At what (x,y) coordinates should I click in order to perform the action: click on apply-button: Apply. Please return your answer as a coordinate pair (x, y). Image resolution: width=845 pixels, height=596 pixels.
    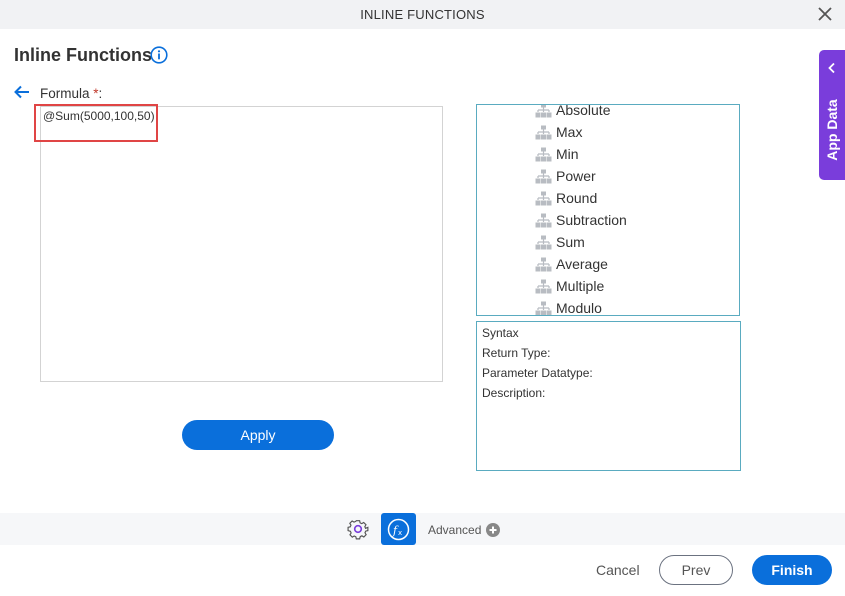
    Looking at the image, I should click on (258, 435).